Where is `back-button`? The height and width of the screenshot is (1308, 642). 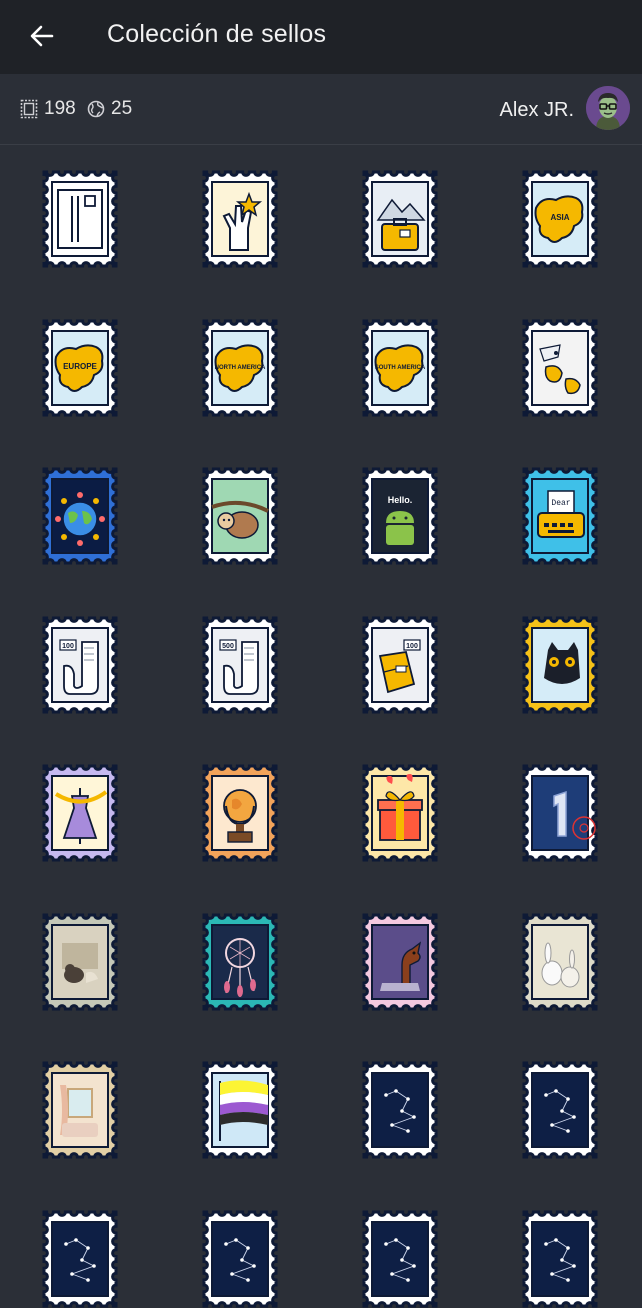
back-button is located at coordinates (42, 36).